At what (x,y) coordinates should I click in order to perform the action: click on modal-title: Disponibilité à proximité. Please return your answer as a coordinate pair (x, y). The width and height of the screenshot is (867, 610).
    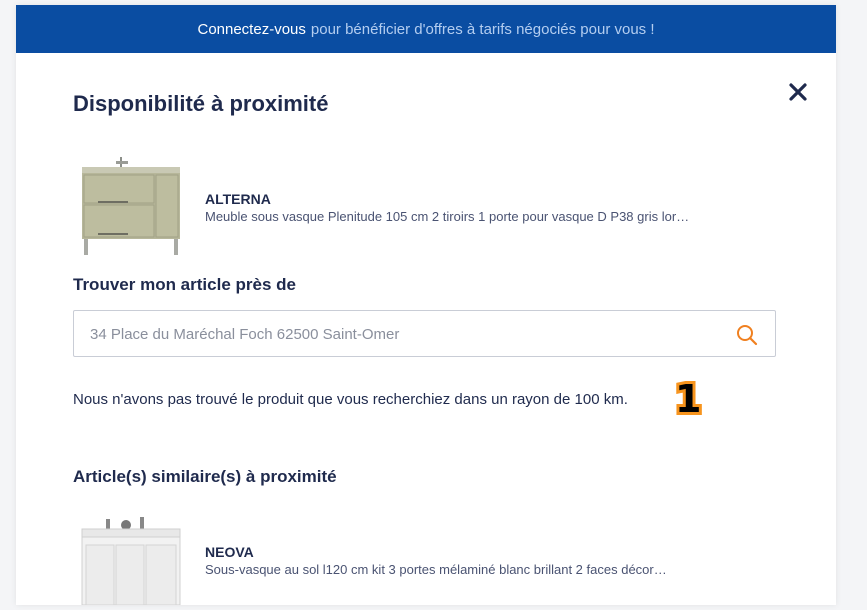
    Looking at the image, I should click on (201, 103).